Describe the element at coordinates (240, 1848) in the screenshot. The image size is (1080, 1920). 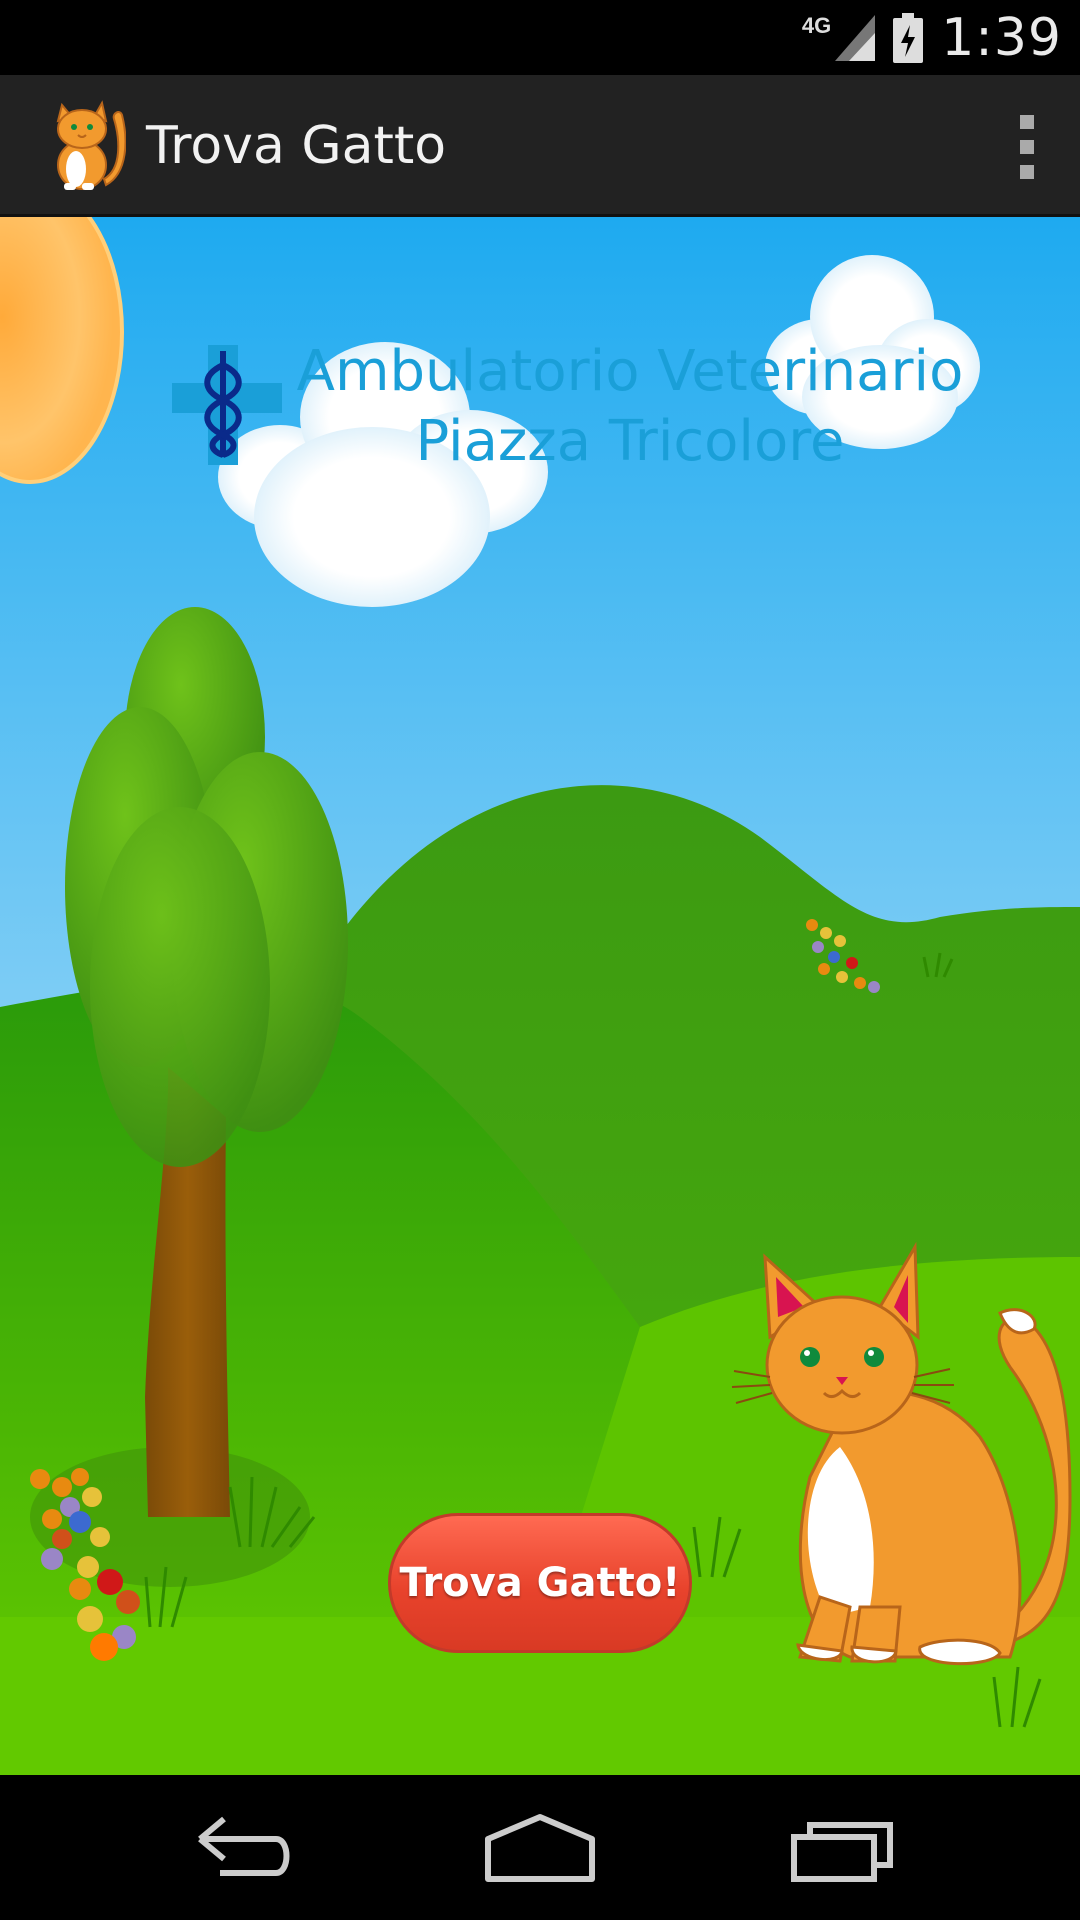
I see `back-icon` at that location.